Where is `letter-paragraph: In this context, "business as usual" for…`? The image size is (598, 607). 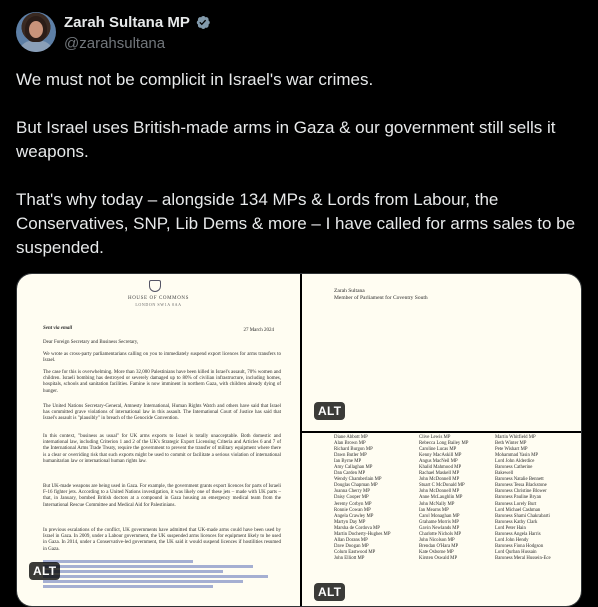 letter-paragraph: In this context, "business as usual" for… is located at coordinates (162, 449).